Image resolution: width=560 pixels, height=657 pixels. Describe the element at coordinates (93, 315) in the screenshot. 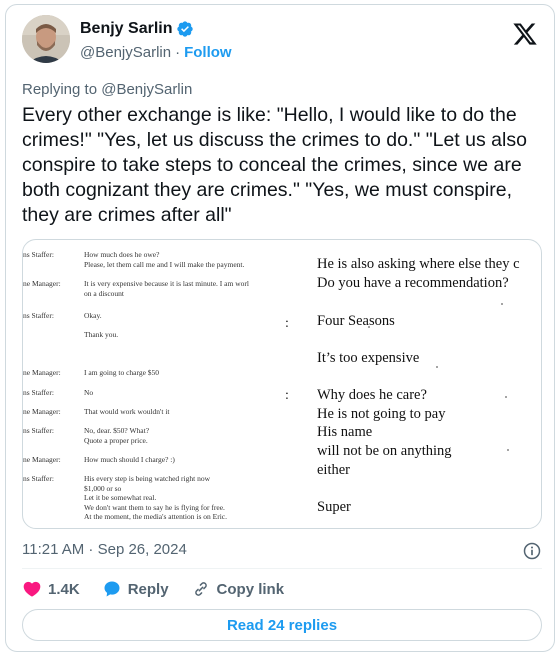

I see `transcript-message: Okay.` at that location.